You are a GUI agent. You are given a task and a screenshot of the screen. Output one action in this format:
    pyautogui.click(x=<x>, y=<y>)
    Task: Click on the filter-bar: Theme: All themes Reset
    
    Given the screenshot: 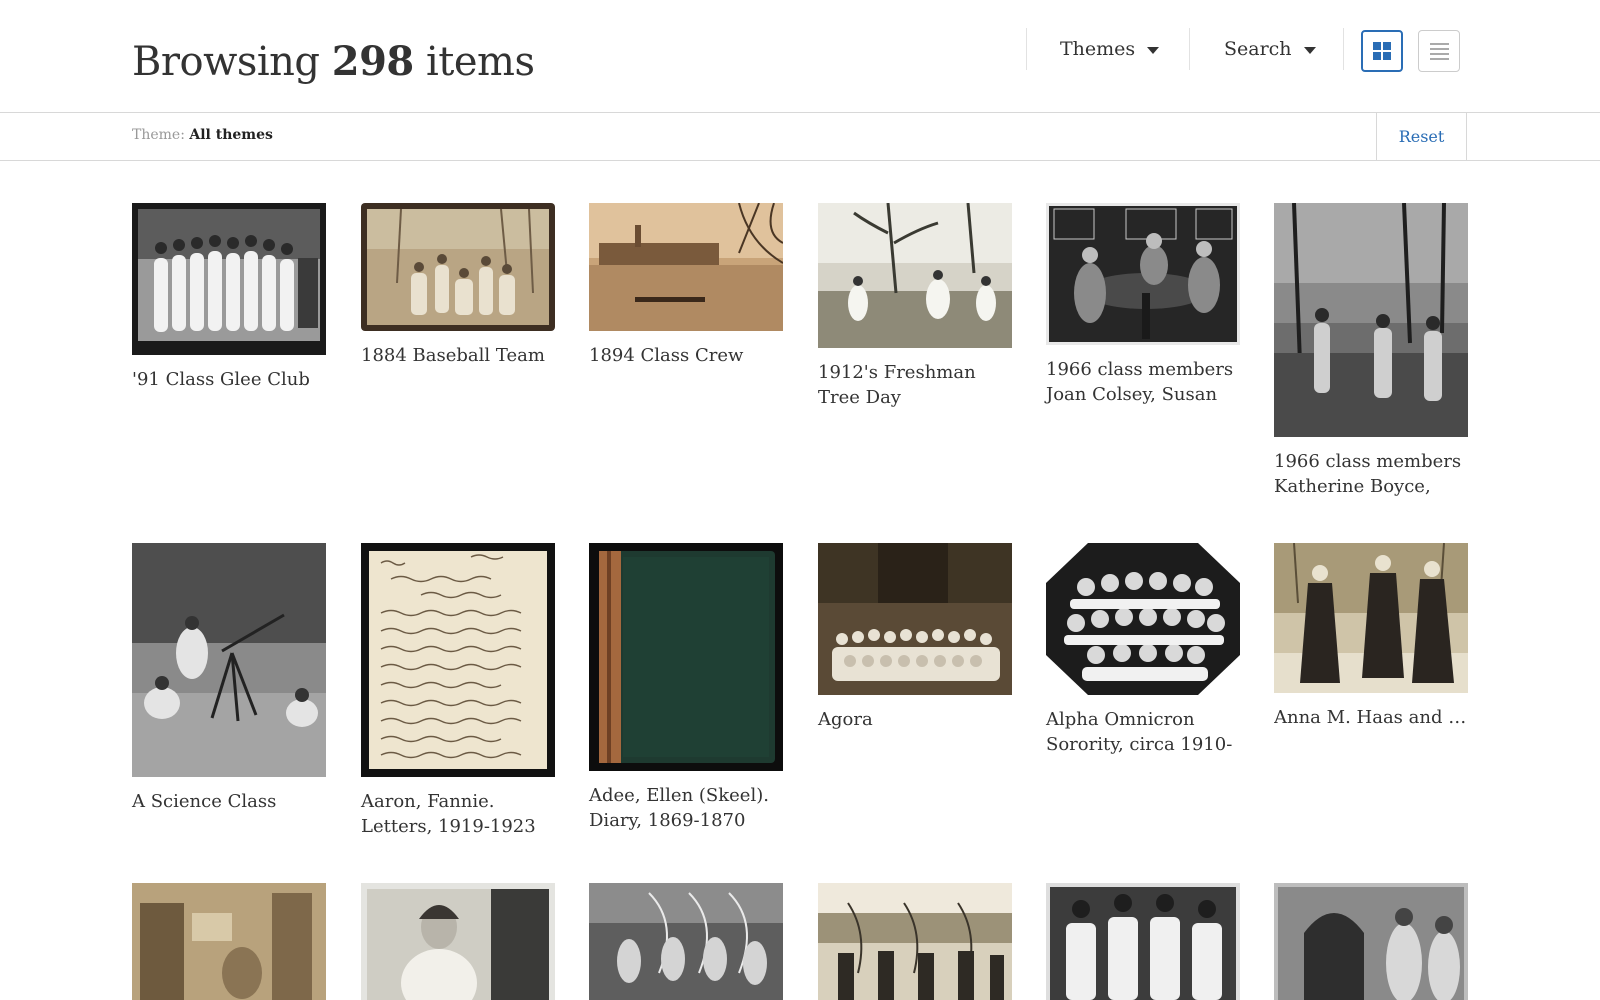 What is the action you would take?
    pyautogui.click(x=800, y=137)
    